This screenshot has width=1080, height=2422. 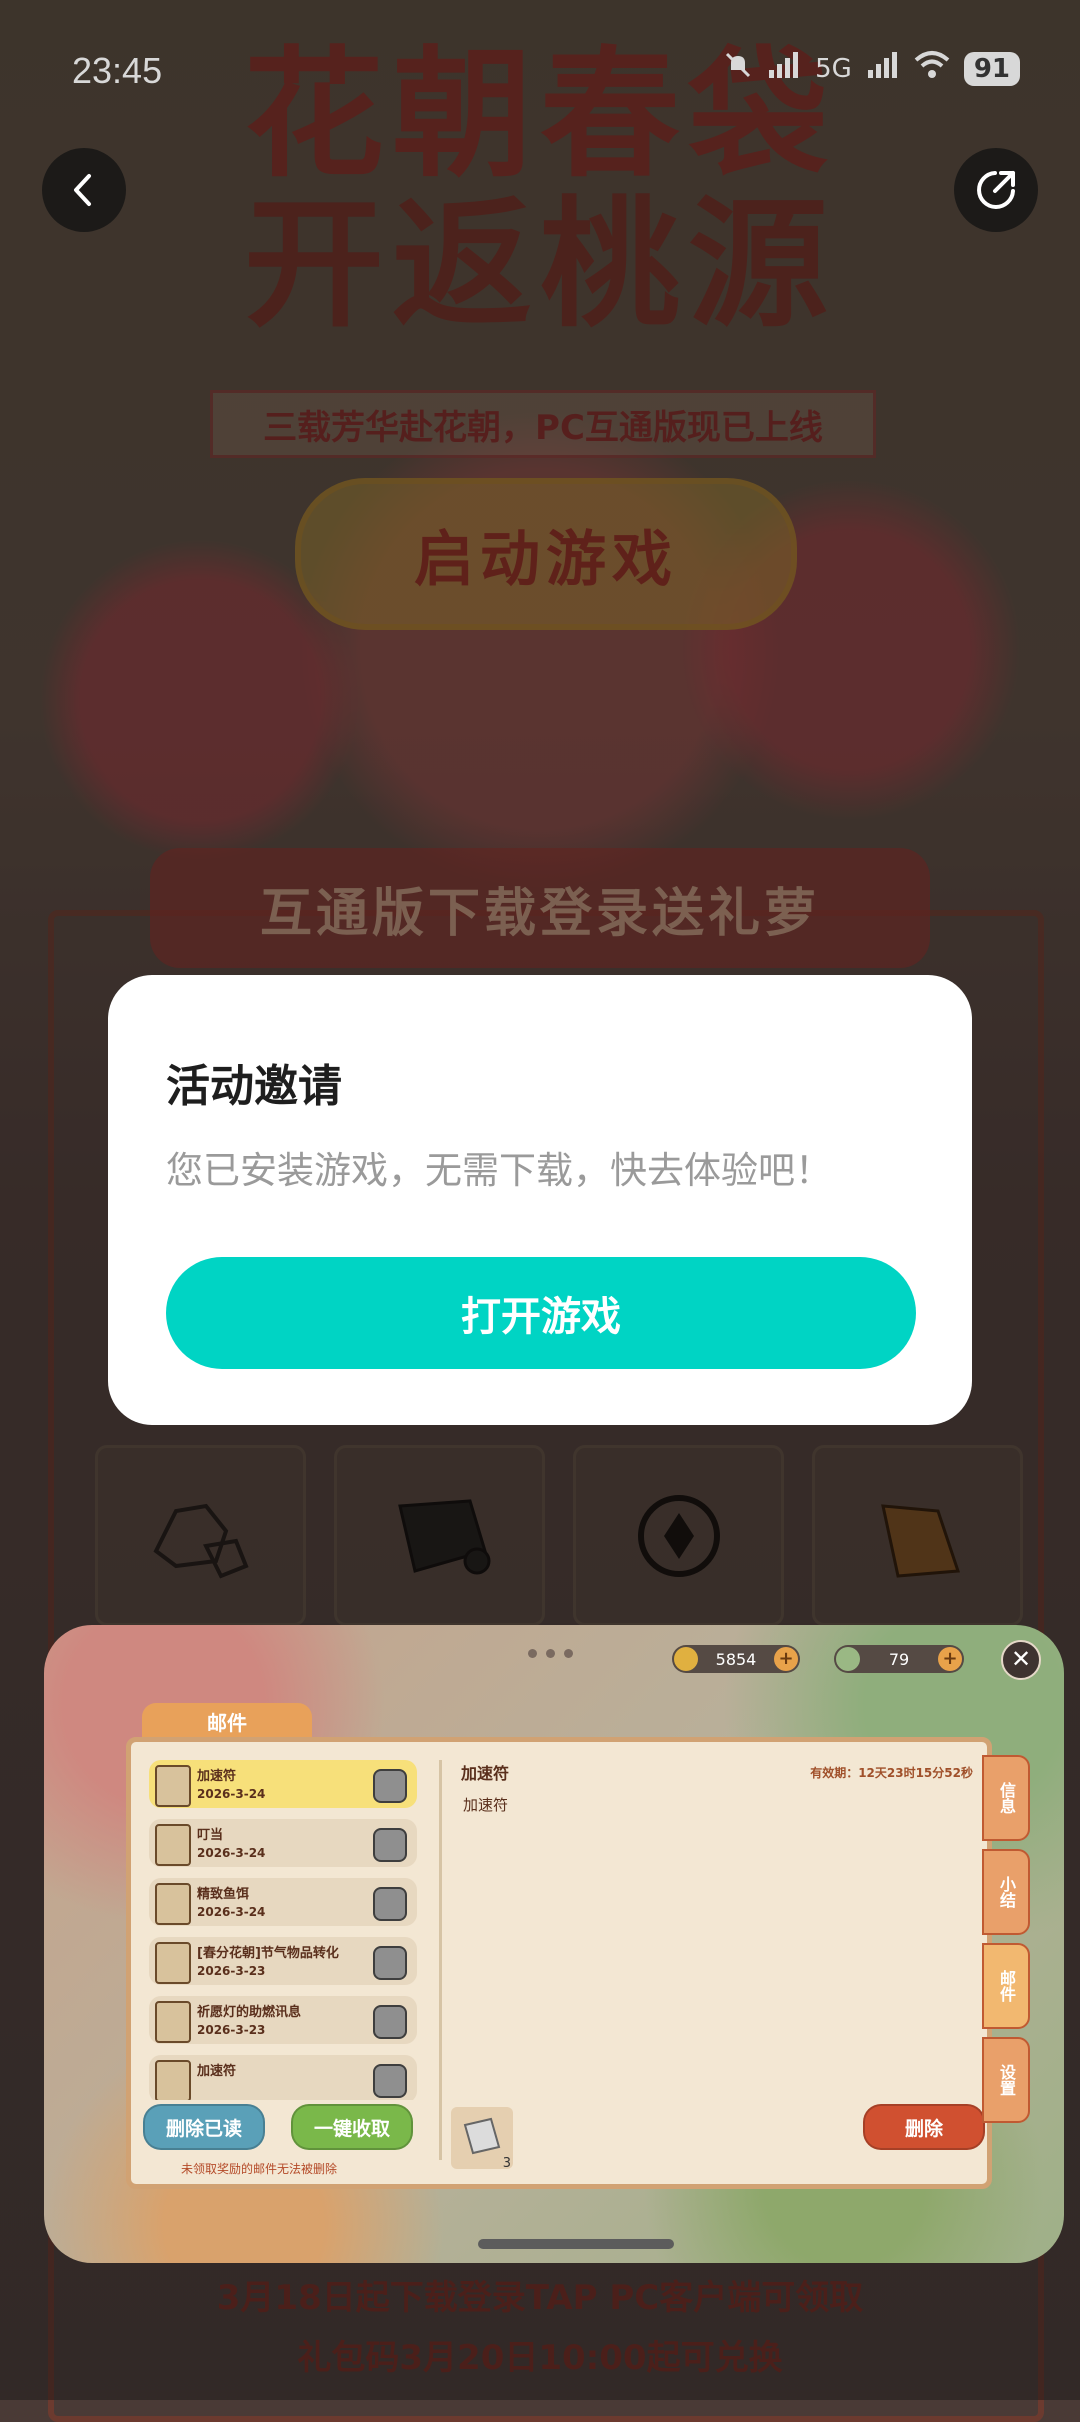 I want to click on mail-item-name: [春分花朝]节气物品转化, so click(x=268, y=1953).